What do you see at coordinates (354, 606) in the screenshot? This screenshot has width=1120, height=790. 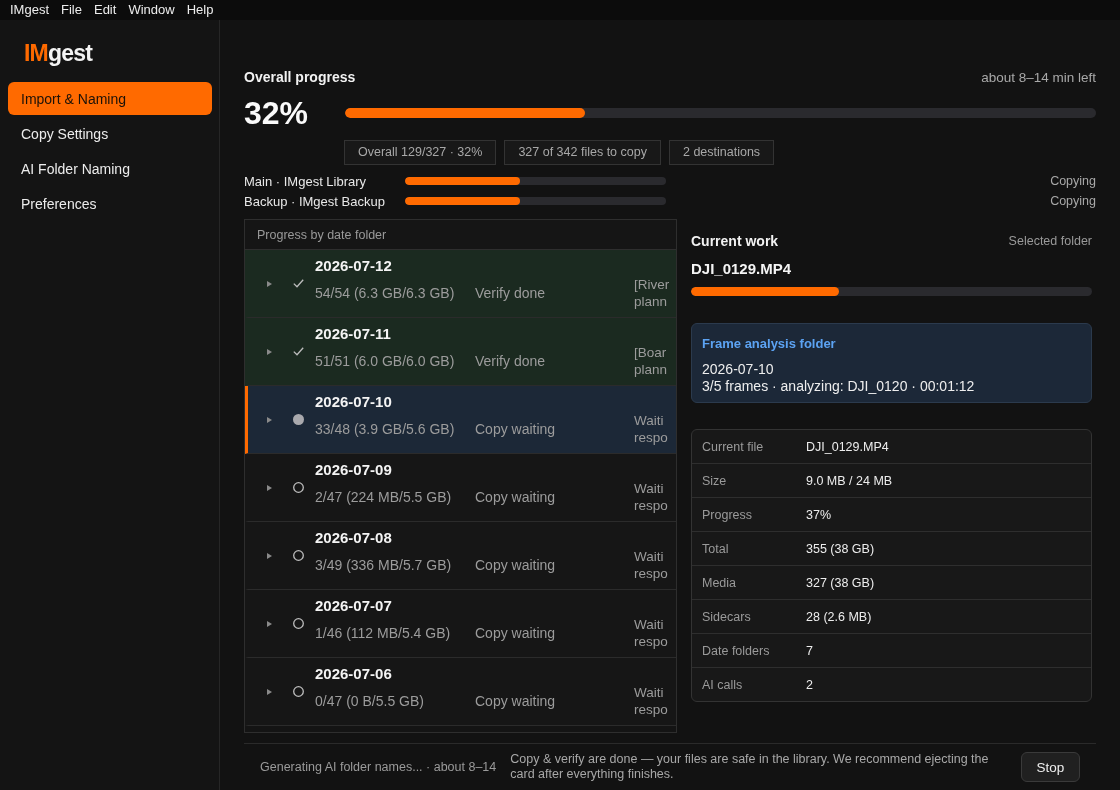 I see `folder-date: 2026-07-07` at bounding box center [354, 606].